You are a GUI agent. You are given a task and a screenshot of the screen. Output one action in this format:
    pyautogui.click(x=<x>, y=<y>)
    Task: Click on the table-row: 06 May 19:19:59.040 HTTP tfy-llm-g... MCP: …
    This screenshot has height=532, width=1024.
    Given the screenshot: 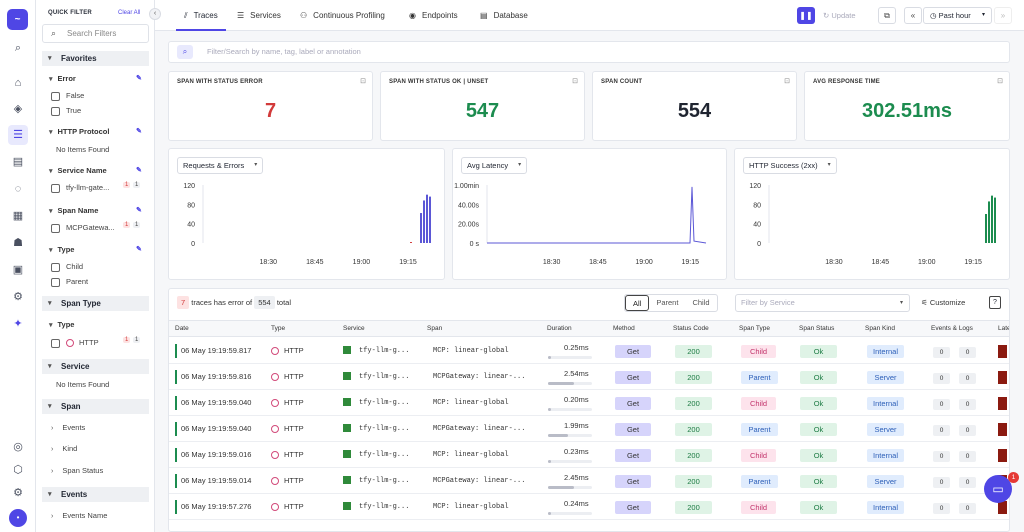 What is the action you would take?
    pyautogui.click(x=589, y=403)
    